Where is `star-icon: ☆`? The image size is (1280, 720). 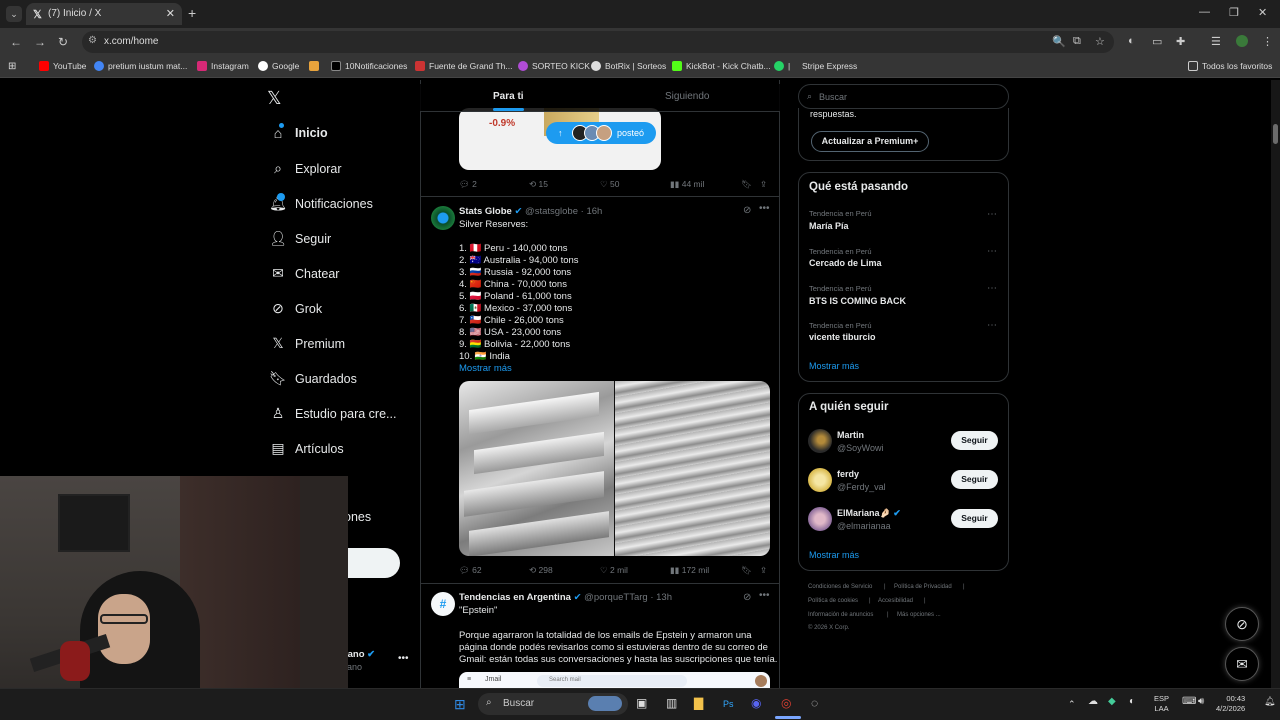
star-icon: ☆ is located at coordinates (1100, 41).